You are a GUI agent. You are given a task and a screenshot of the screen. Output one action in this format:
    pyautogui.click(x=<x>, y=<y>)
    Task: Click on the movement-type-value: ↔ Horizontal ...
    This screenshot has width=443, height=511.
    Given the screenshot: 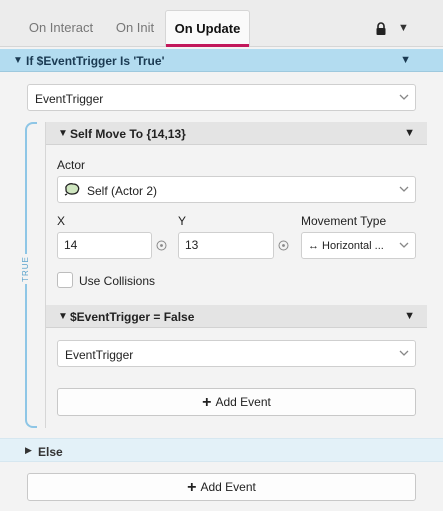 What is the action you would take?
    pyautogui.click(x=346, y=246)
    